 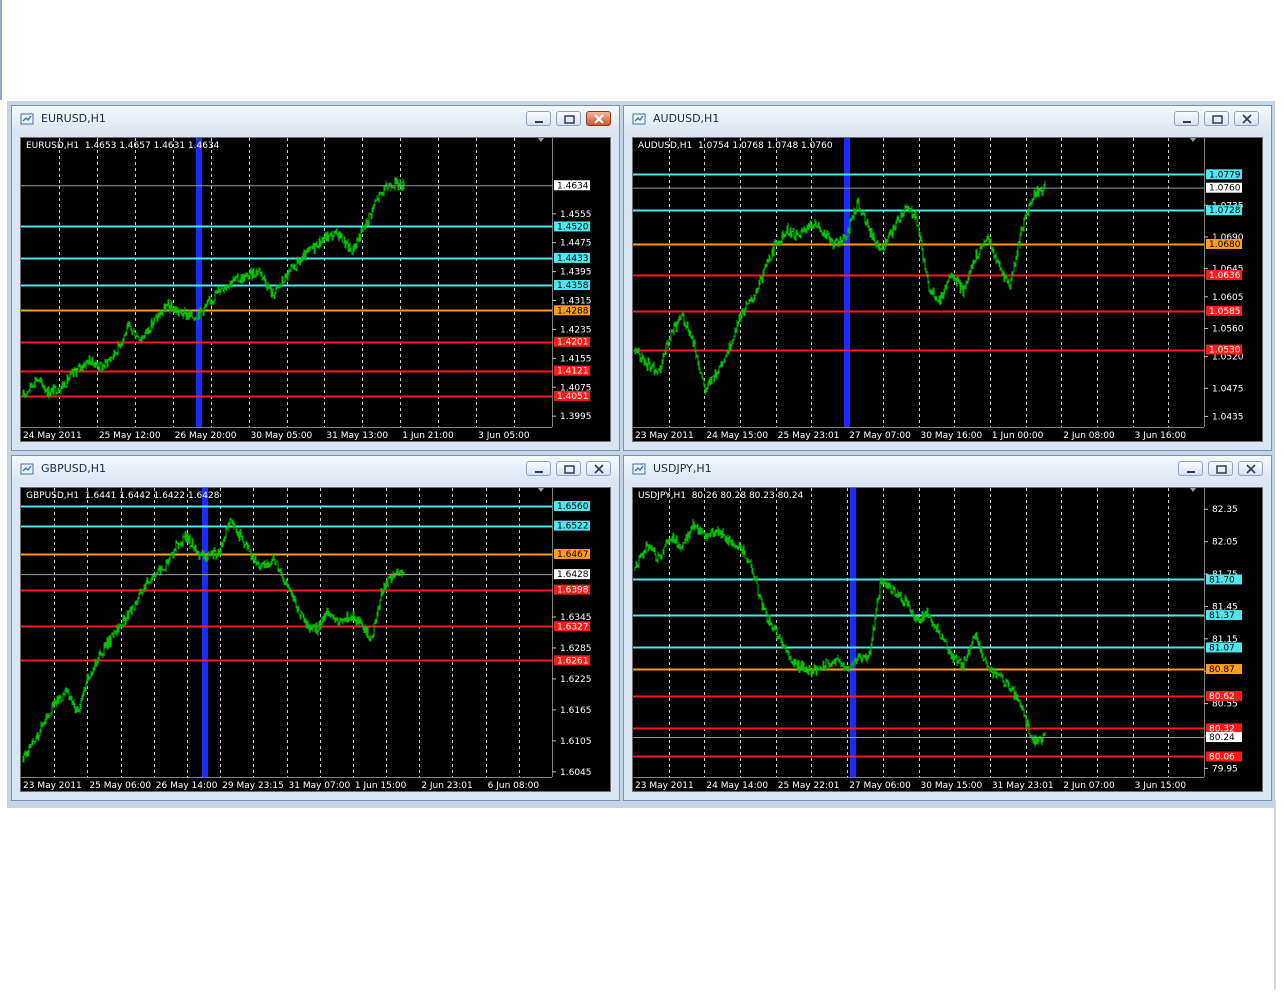 I want to click on chart-symbol: USDJPY,H1, so click(x=662, y=496).